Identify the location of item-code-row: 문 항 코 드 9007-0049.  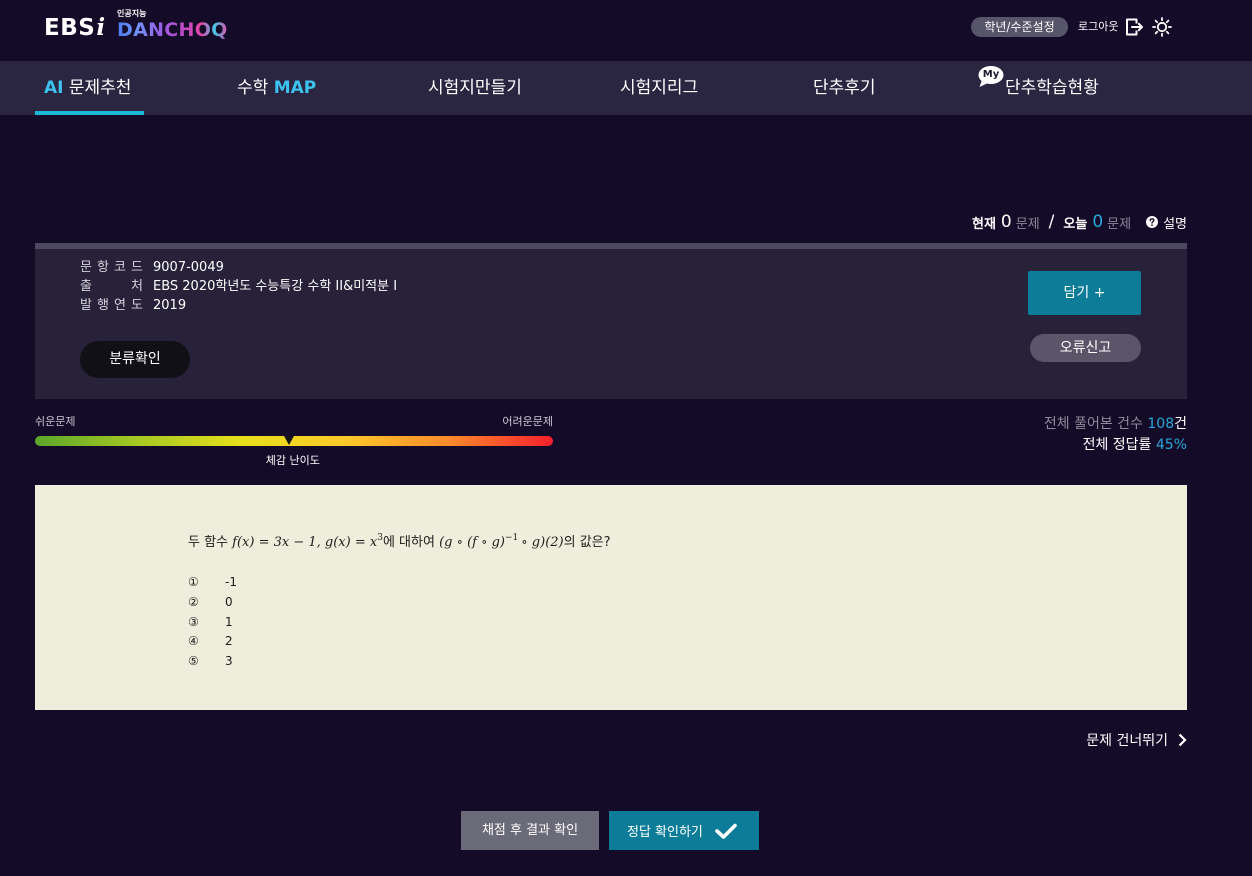
(238, 267).